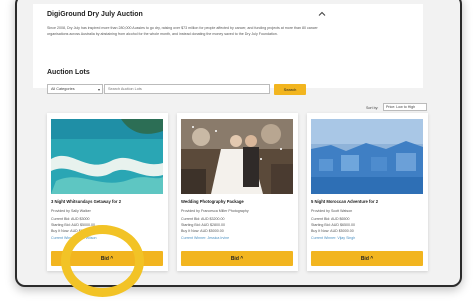  What do you see at coordinates (68, 72) in the screenshot?
I see `section-title: Auction Lots` at bounding box center [68, 72].